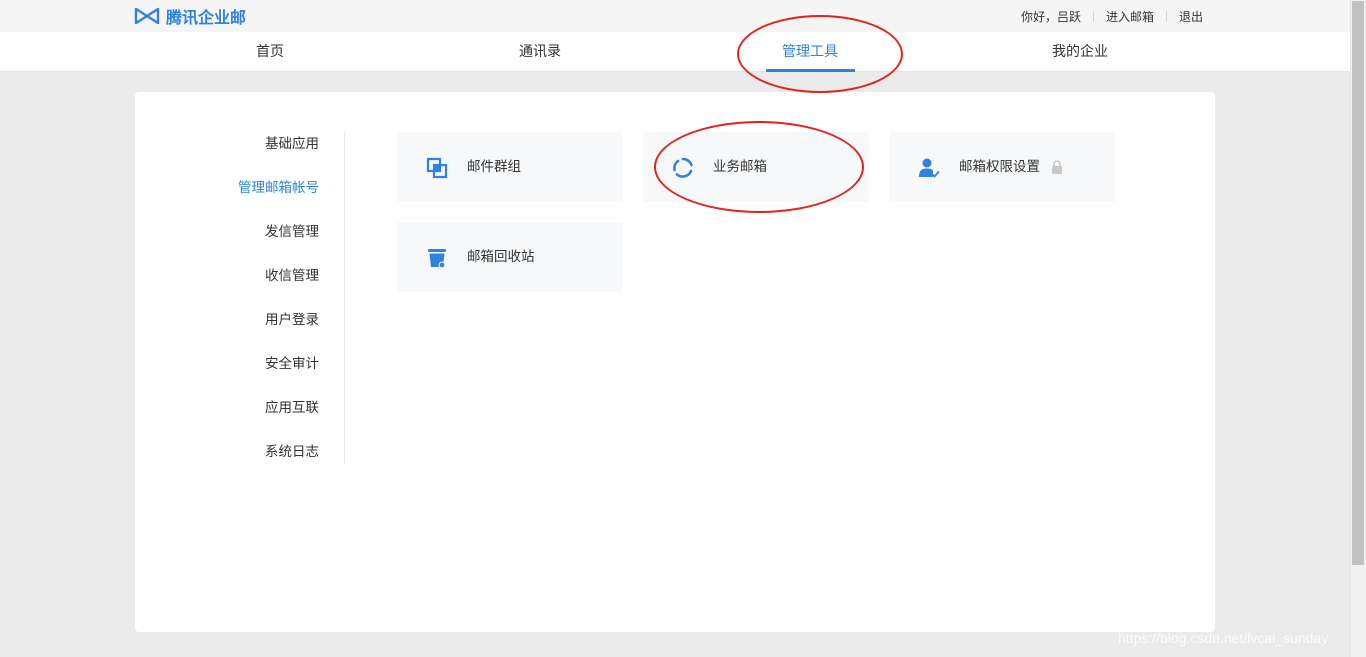 The image size is (1366, 657). Describe the element at coordinates (675, 52) in the screenshot. I see `main-nav: 首页 通讯录 管理工具 我的企业` at that location.